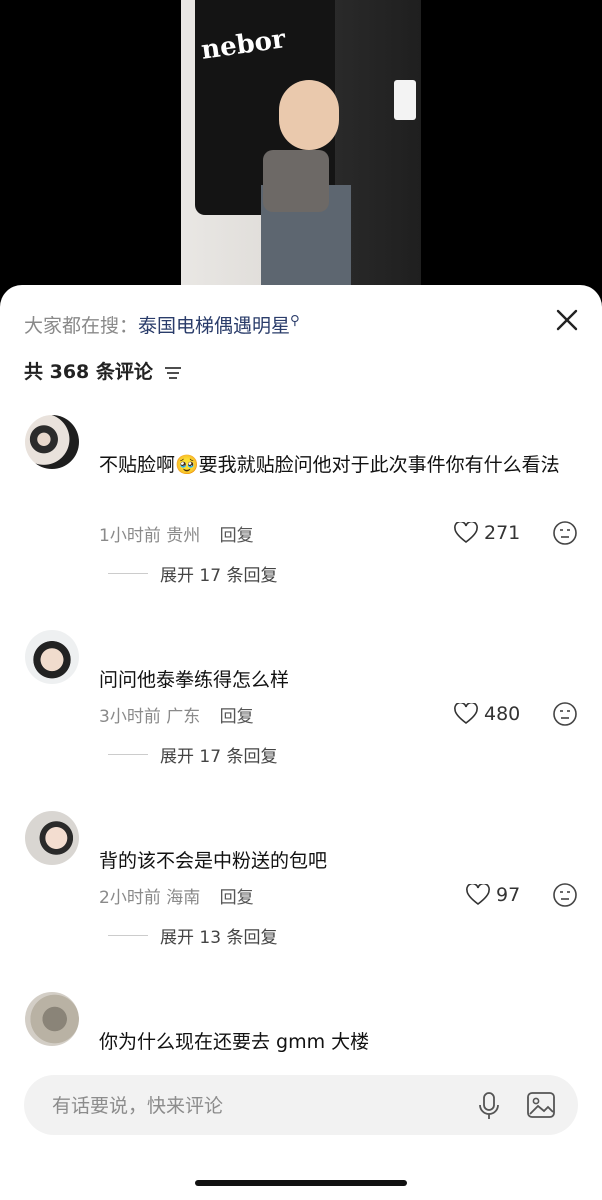 This screenshot has width=602, height=1200. What do you see at coordinates (130, 536) in the screenshot?
I see `comment-time: 1小时前` at bounding box center [130, 536].